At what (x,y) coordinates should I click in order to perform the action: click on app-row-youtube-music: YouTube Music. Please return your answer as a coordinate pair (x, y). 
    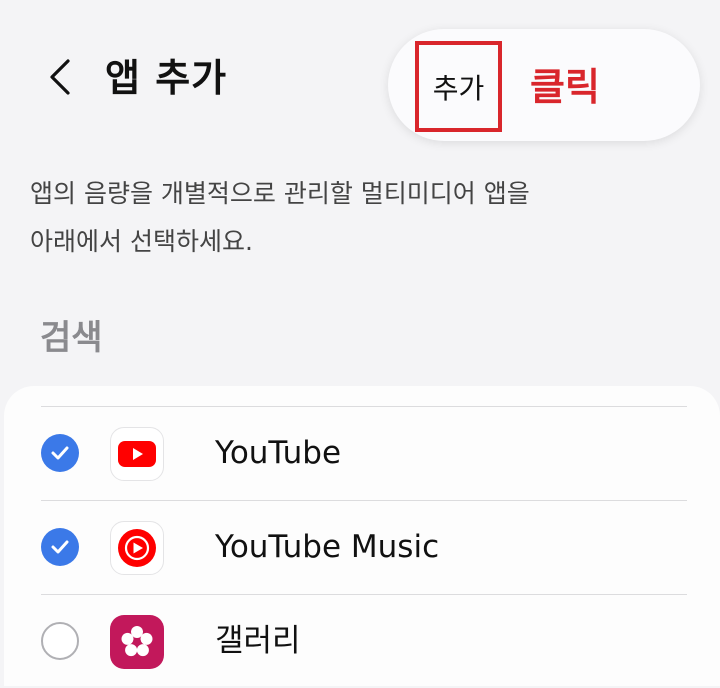
    Looking at the image, I should click on (362, 547).